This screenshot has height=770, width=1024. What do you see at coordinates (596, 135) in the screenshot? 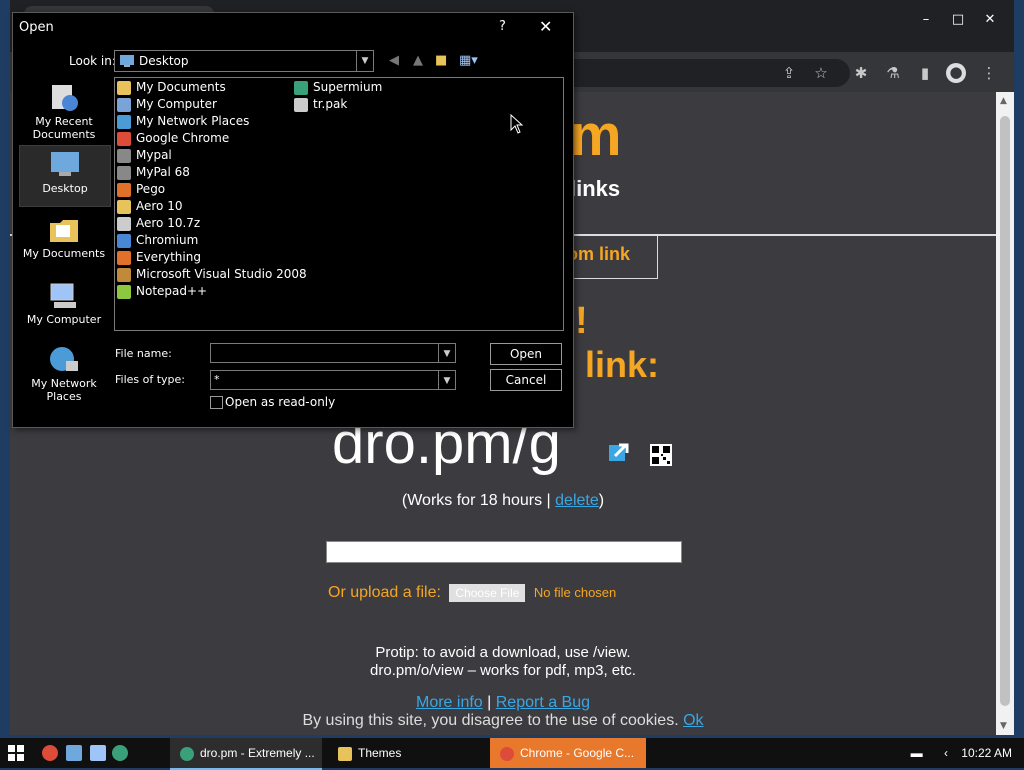
I see `site-logo: m` at bounding box center [596, 135].